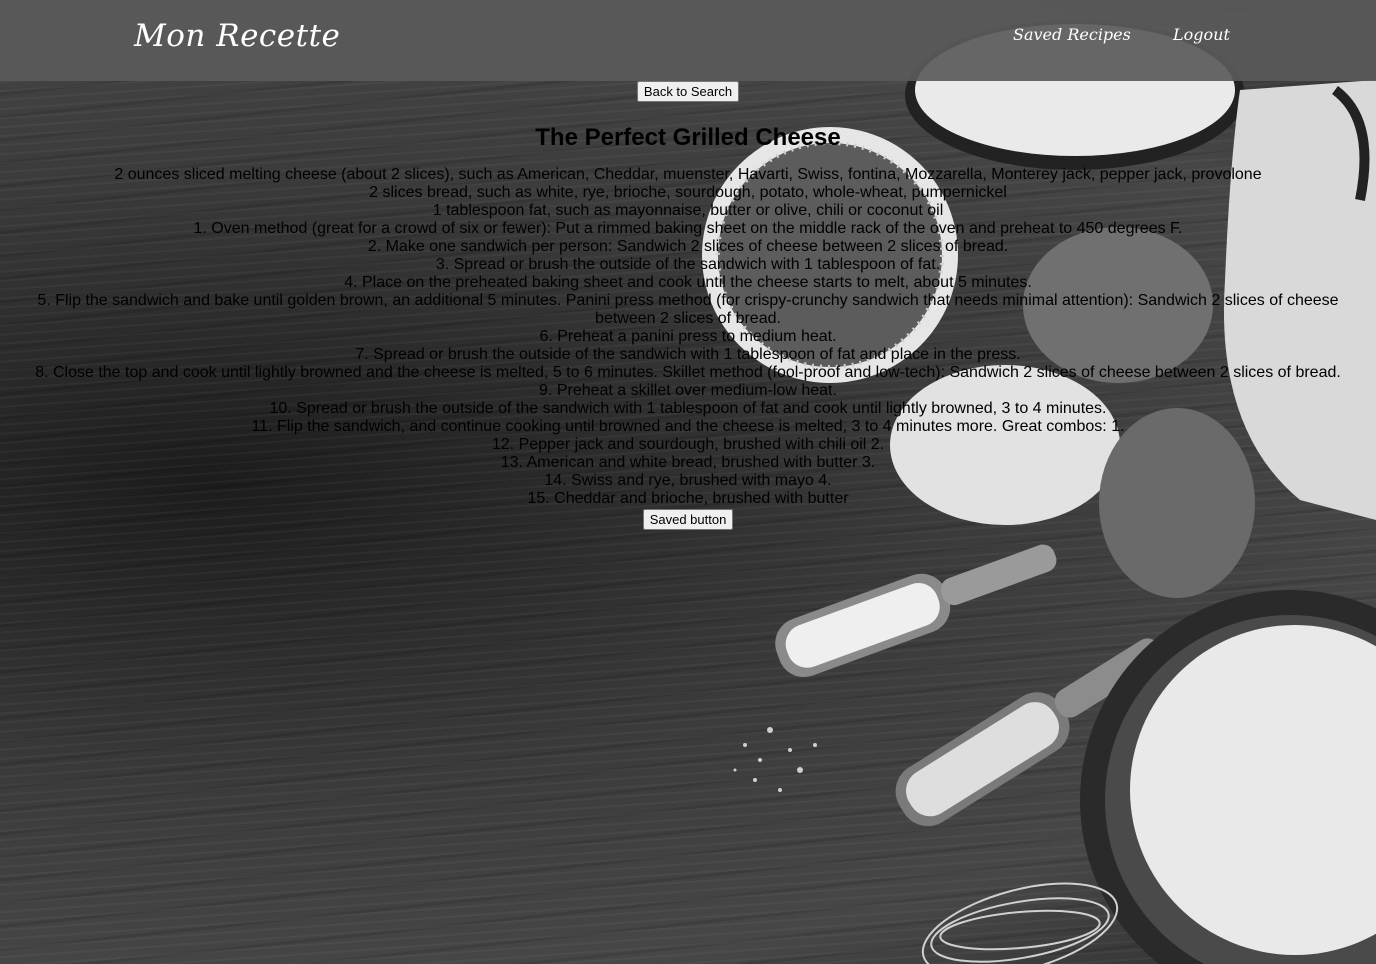 The image size is (1376, 964). I want to click on save-recipe-button: Saved button, so click(688, 519).